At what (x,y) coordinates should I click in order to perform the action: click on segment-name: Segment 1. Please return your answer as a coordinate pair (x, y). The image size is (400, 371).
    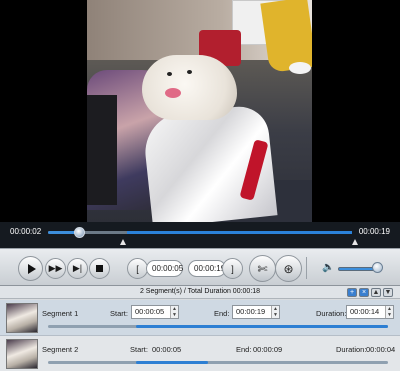
    Looking at the image, I should click on (60, 313).